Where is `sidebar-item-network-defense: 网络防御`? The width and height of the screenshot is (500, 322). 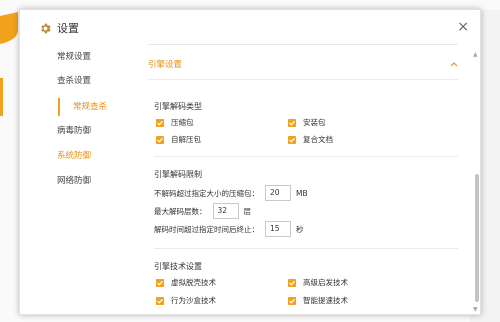
sidebar-item-network-defense: 网络防御 is located at coordinates (74, 181).